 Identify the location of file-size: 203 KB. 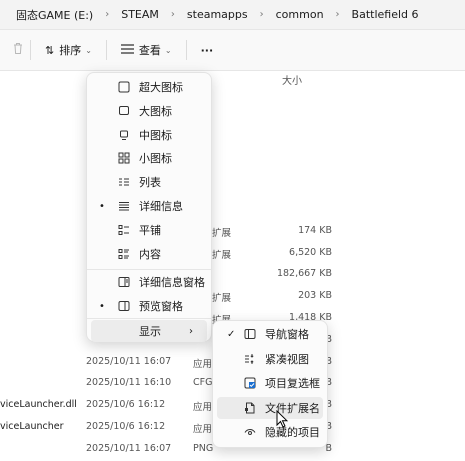
(315, 296).